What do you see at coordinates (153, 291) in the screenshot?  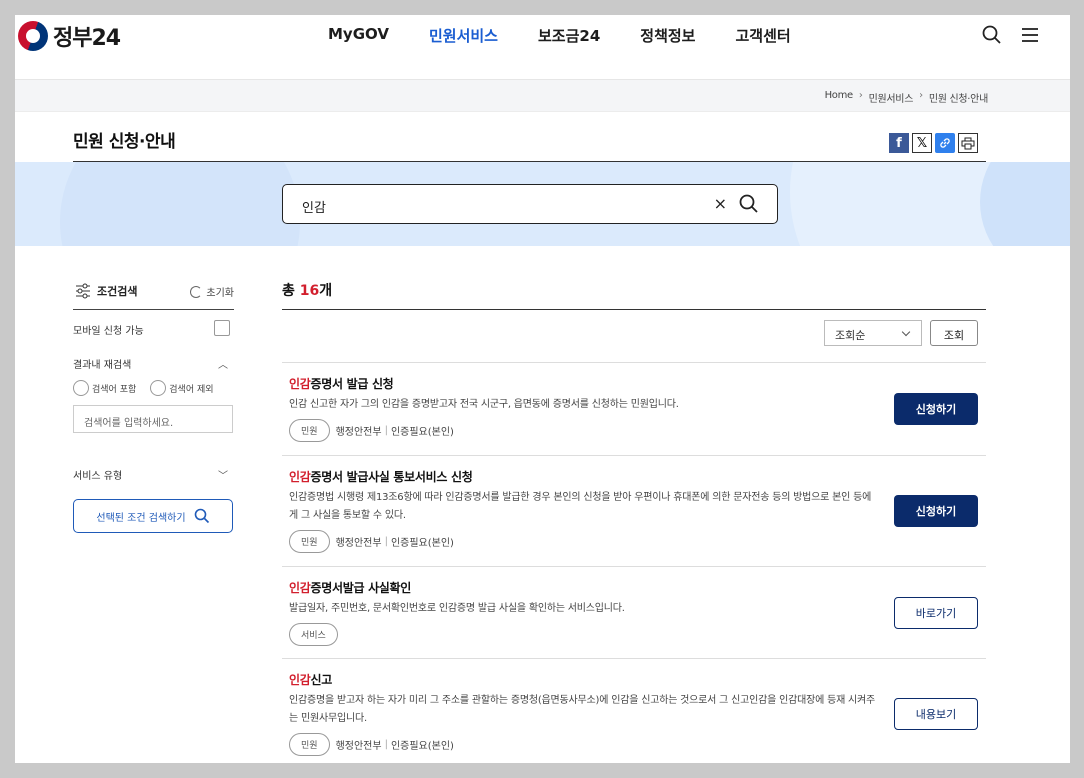 I see `filter-header: 조건검색 초기화` at bounding box center [153, 291].